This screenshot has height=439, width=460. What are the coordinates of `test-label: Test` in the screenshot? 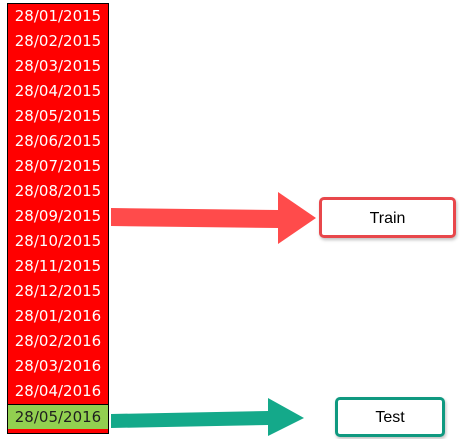 It's located at (390, 417).